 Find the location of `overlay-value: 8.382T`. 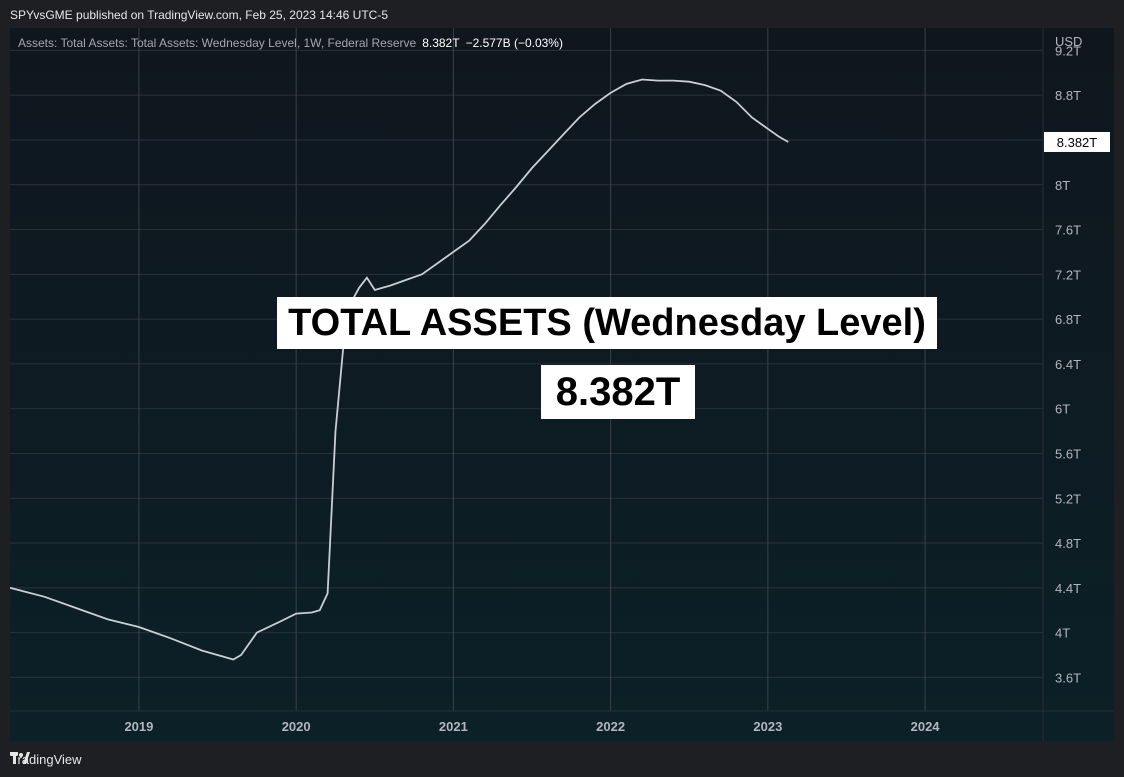

overlay-value: 8.382T is located at coordinates (618, 392).